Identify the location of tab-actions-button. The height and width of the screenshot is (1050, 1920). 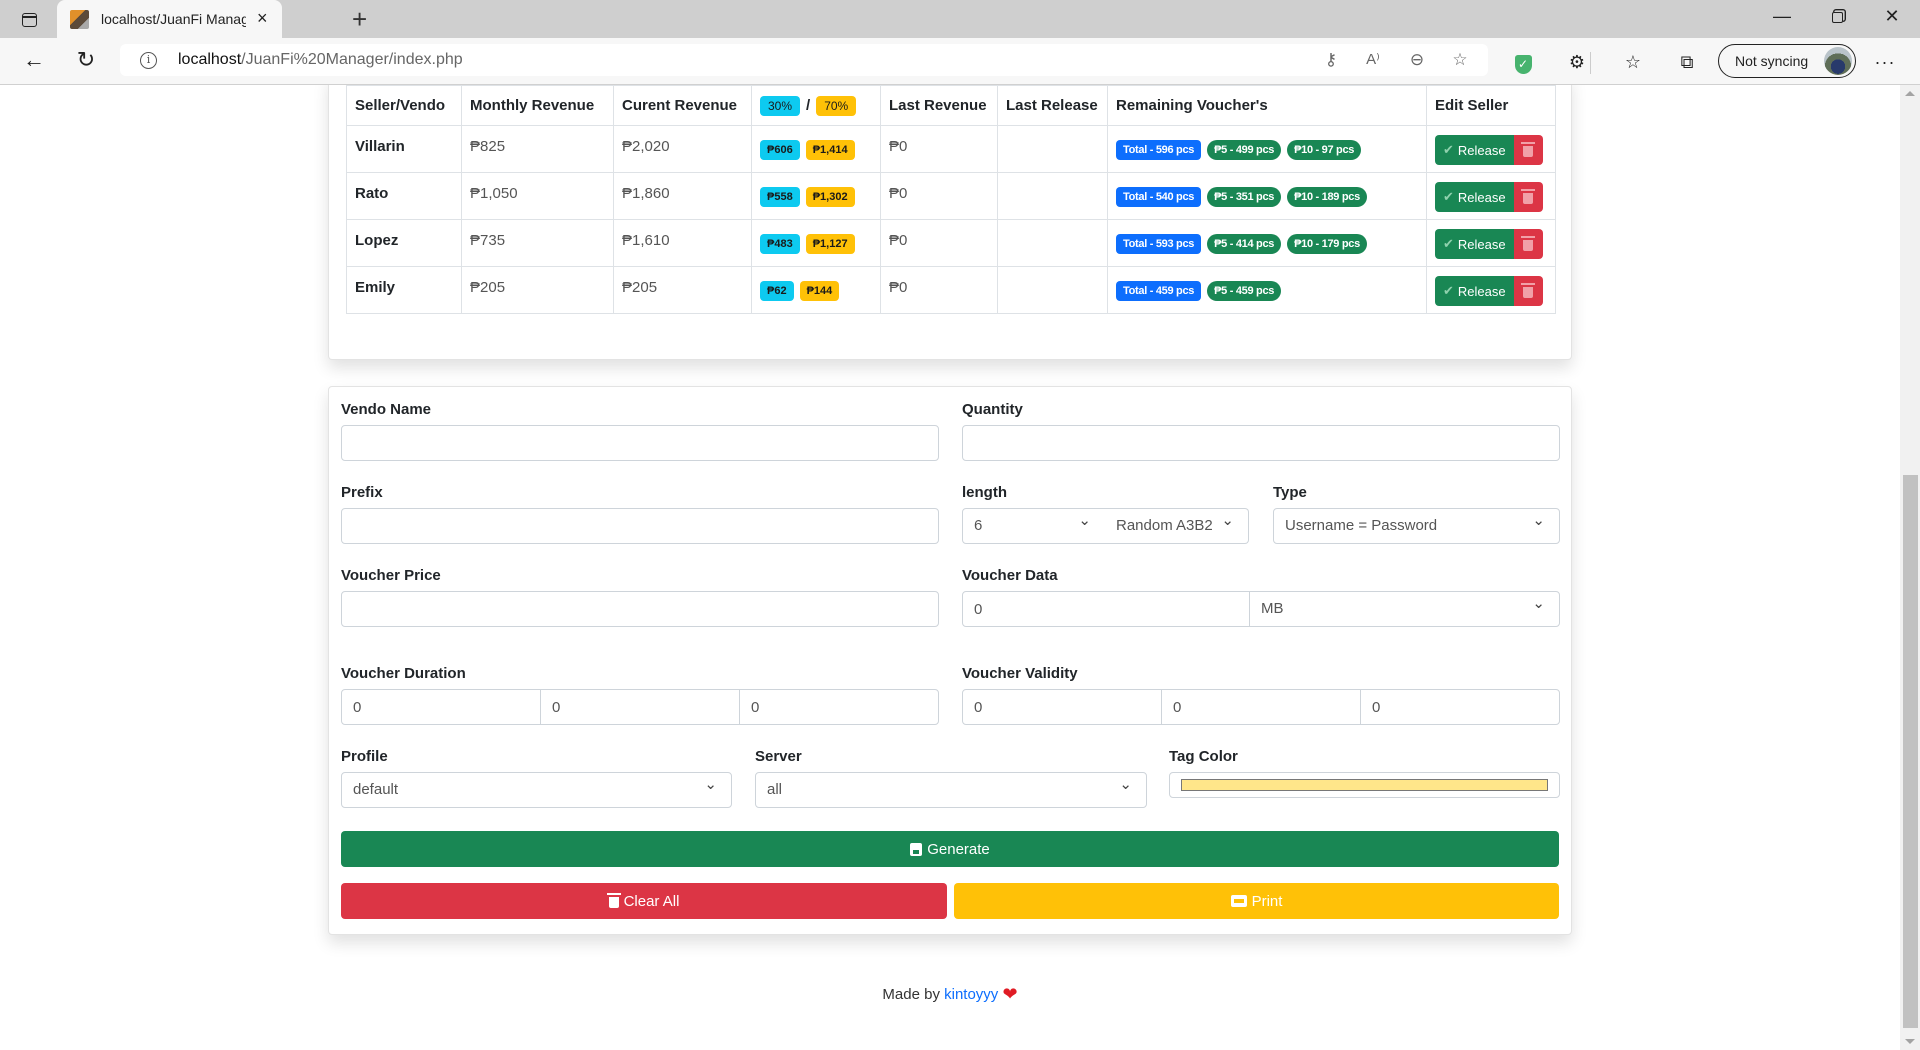
(29, 20).